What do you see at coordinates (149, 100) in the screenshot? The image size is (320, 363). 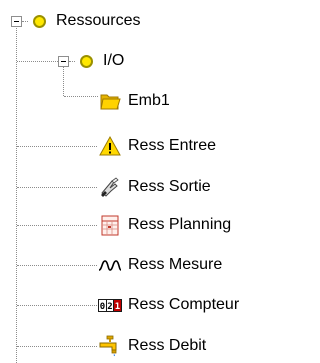 I see `tree-node-label: Emb1` at bounding box center [149, 100].